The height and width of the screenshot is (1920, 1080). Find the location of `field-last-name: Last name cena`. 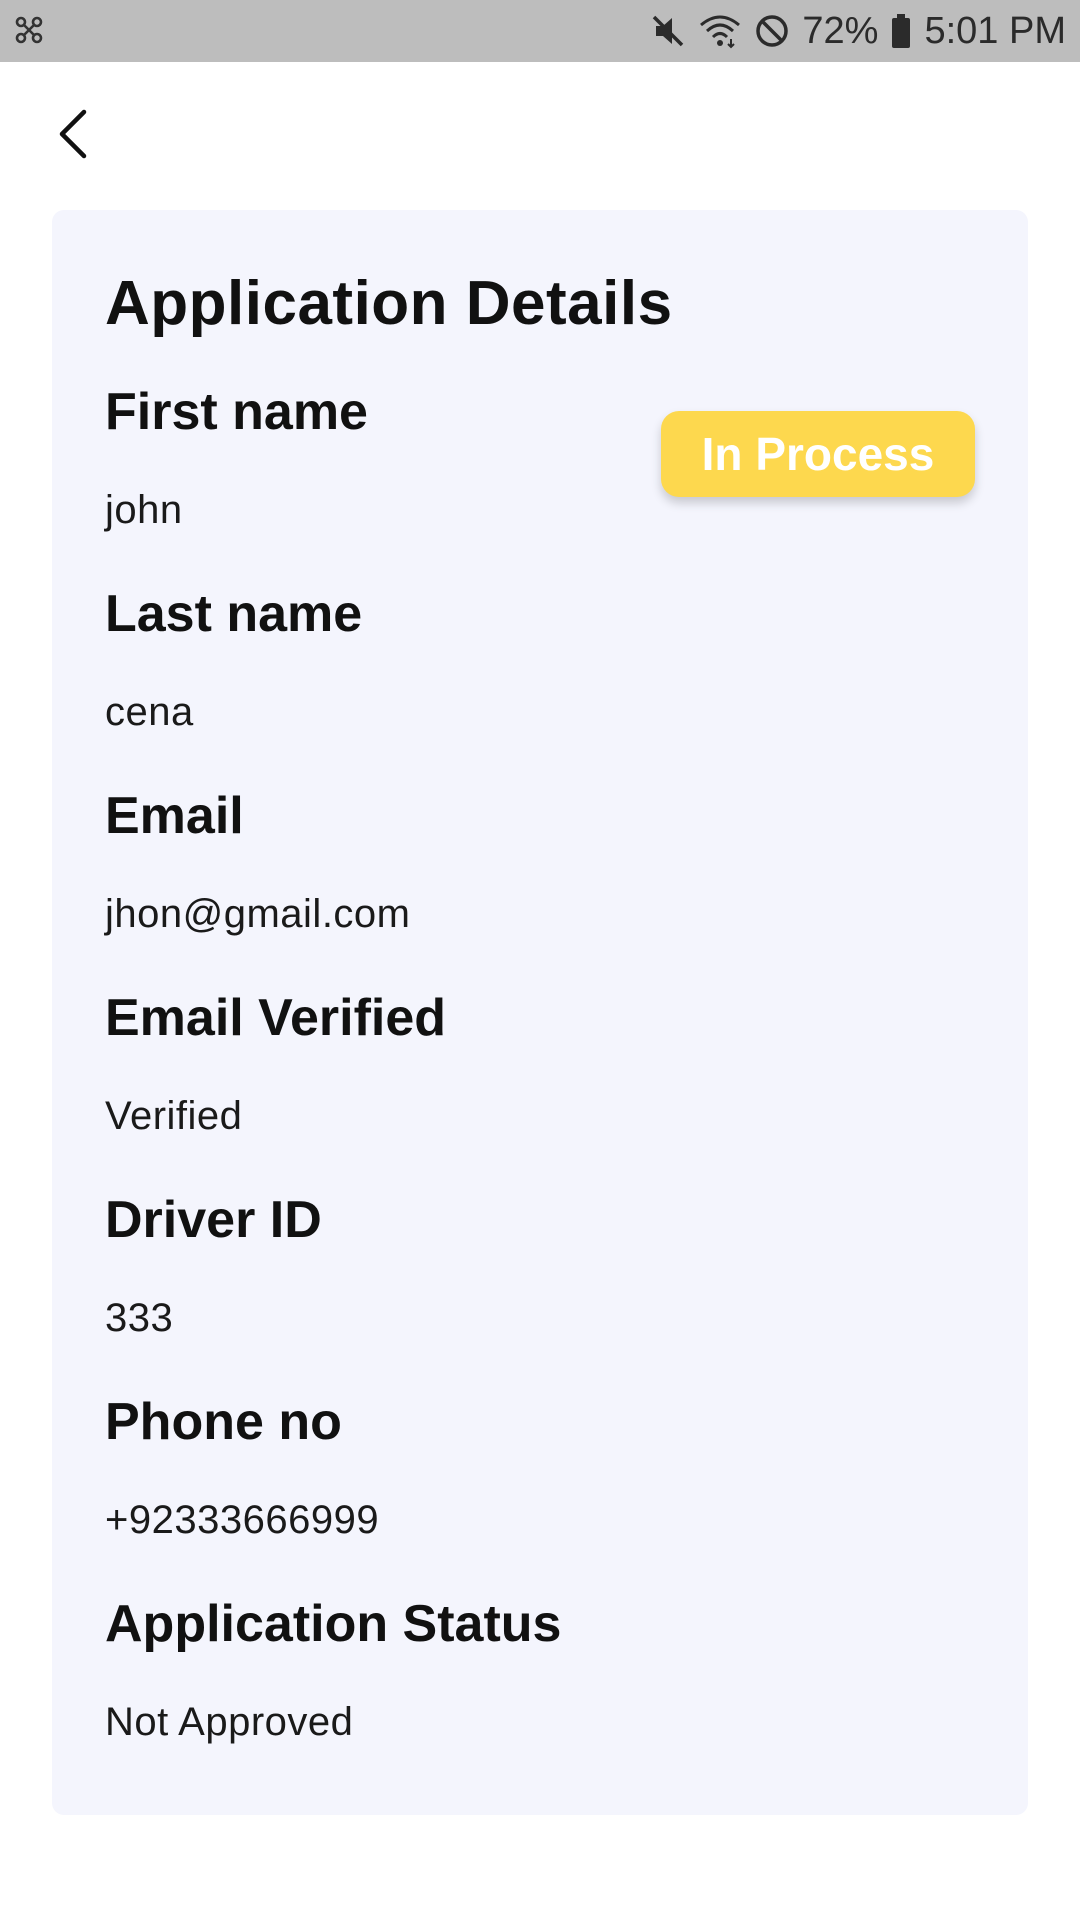

field-last-name: Last name cena is located at coordinates (233, 660).